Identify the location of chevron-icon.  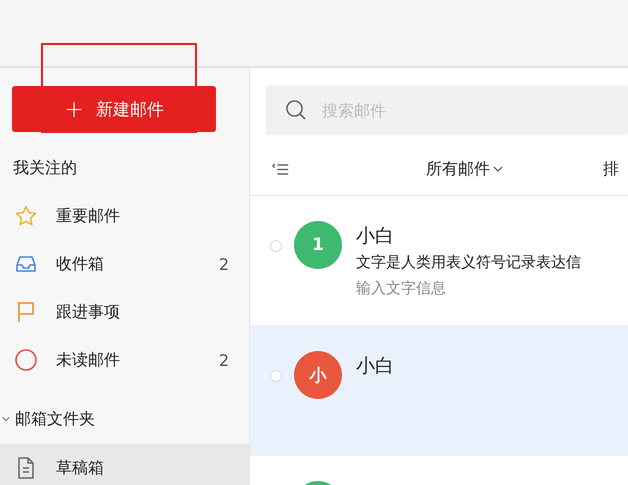
(498, 169).